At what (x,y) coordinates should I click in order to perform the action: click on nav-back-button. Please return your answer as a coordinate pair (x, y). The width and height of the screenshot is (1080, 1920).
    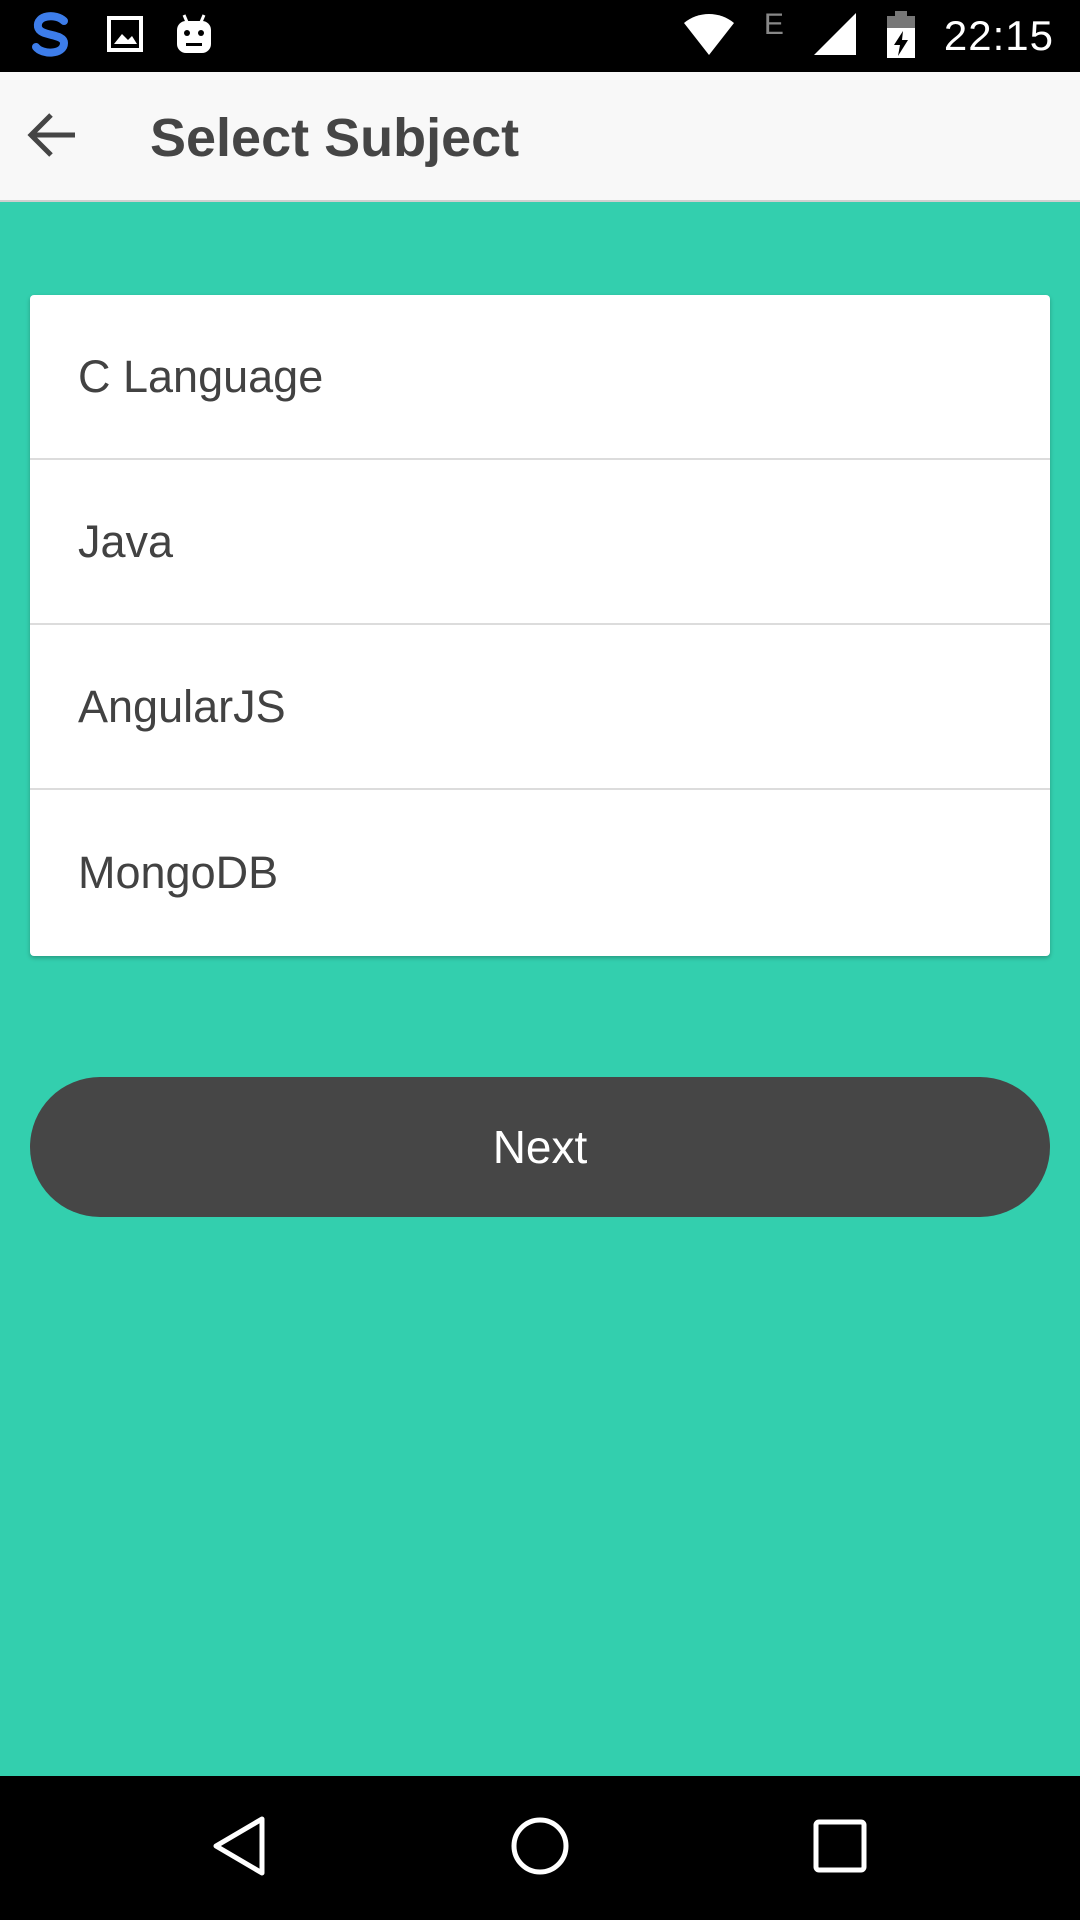
    Looking at the image, I should click on (240, 1848).